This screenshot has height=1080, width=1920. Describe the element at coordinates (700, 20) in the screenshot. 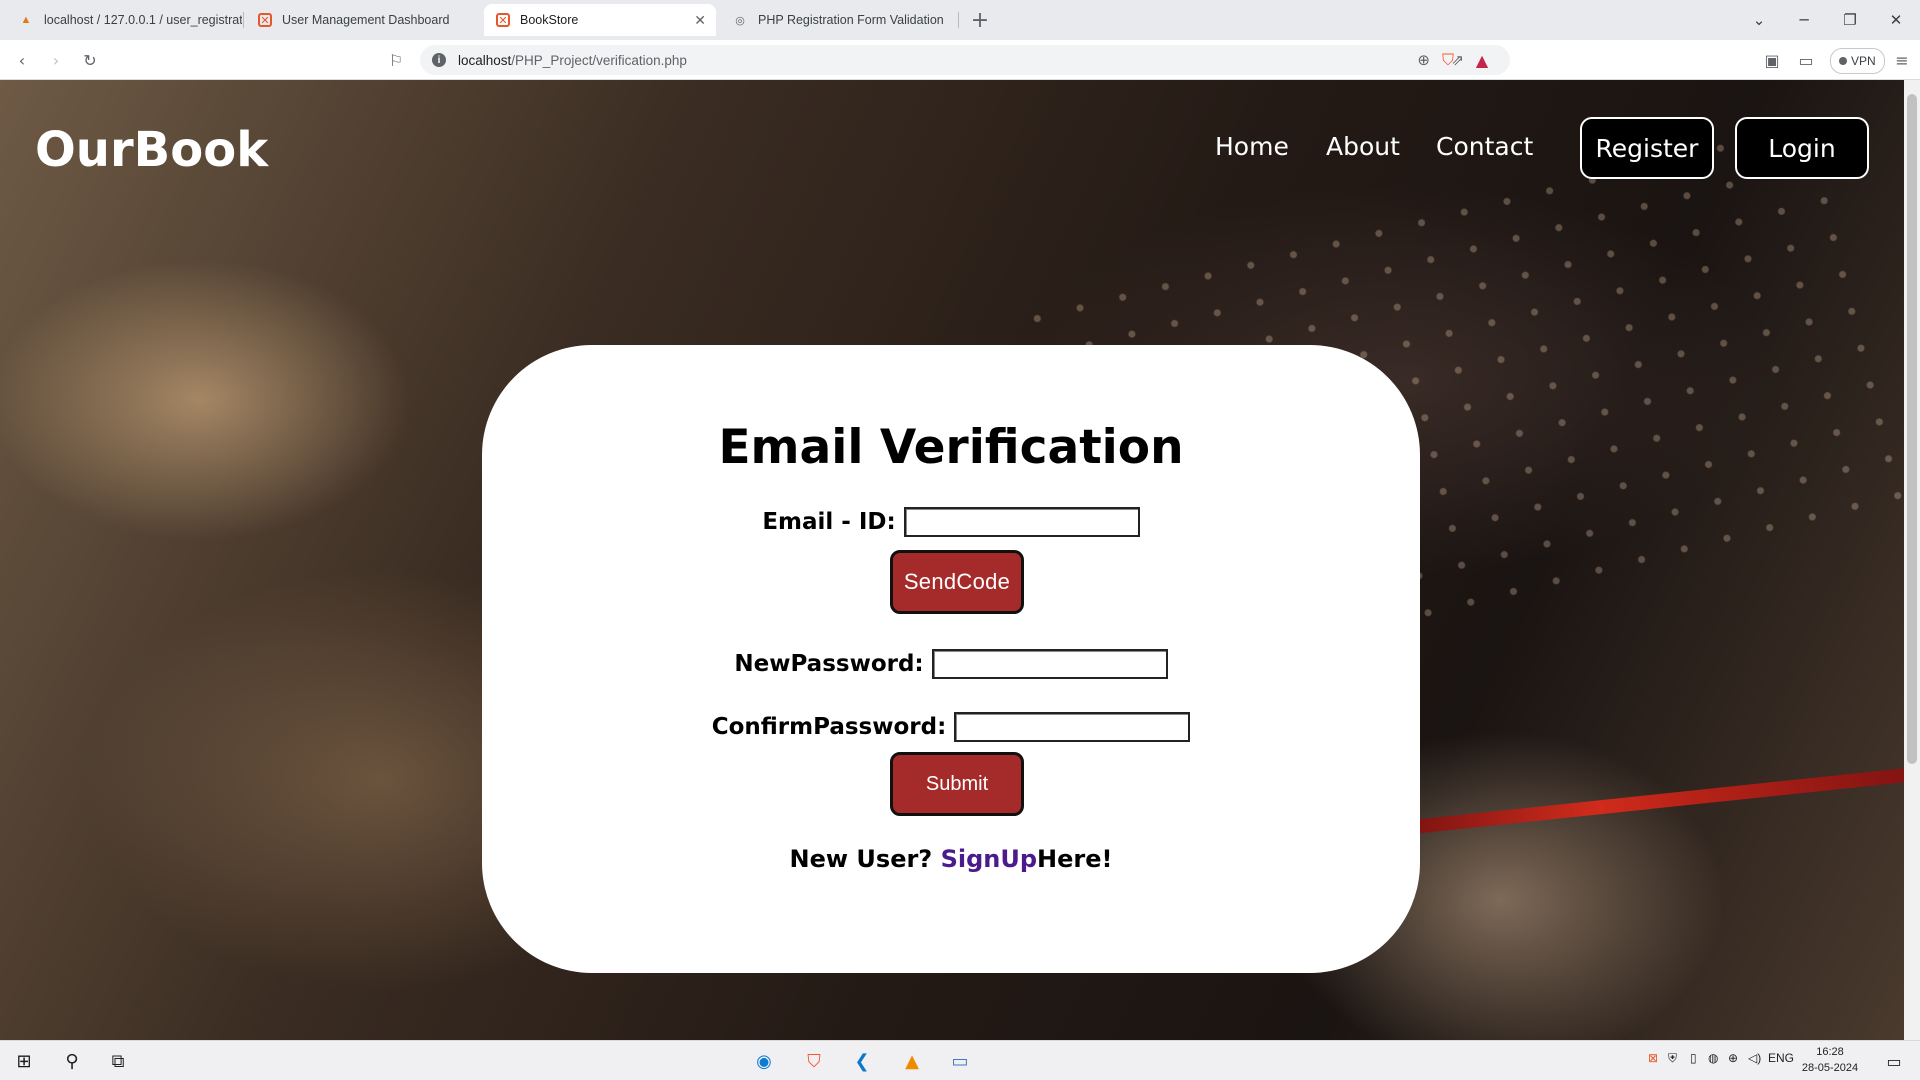

I see `close-icon: ✕` at that location.